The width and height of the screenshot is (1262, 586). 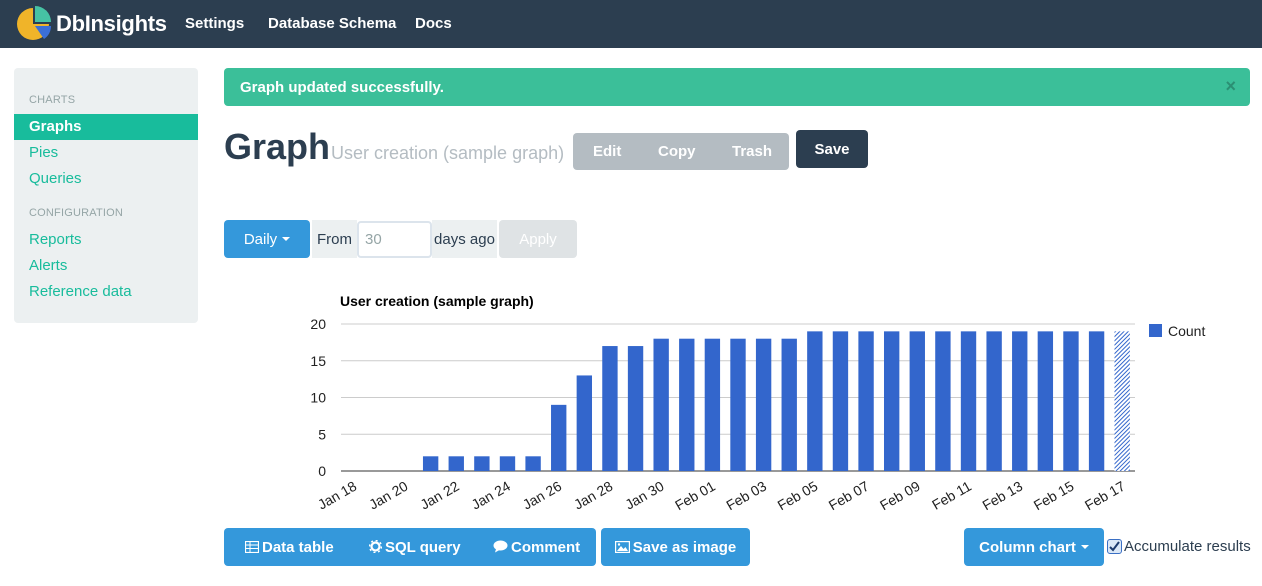 I want to click on caret-down-icon, so click(x=286, y=239).